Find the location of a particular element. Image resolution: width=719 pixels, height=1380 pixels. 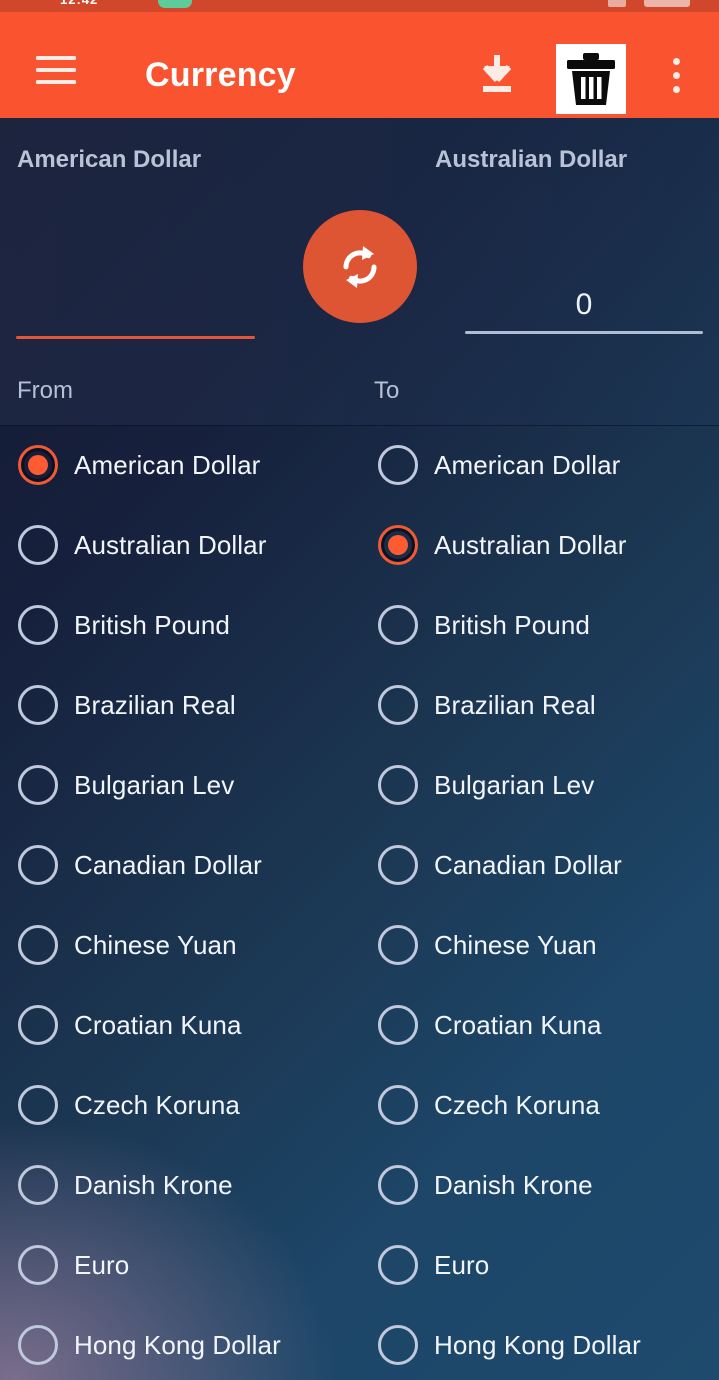

currency-option-to: Croatian Kuna is located at coordinates (539, 1025).